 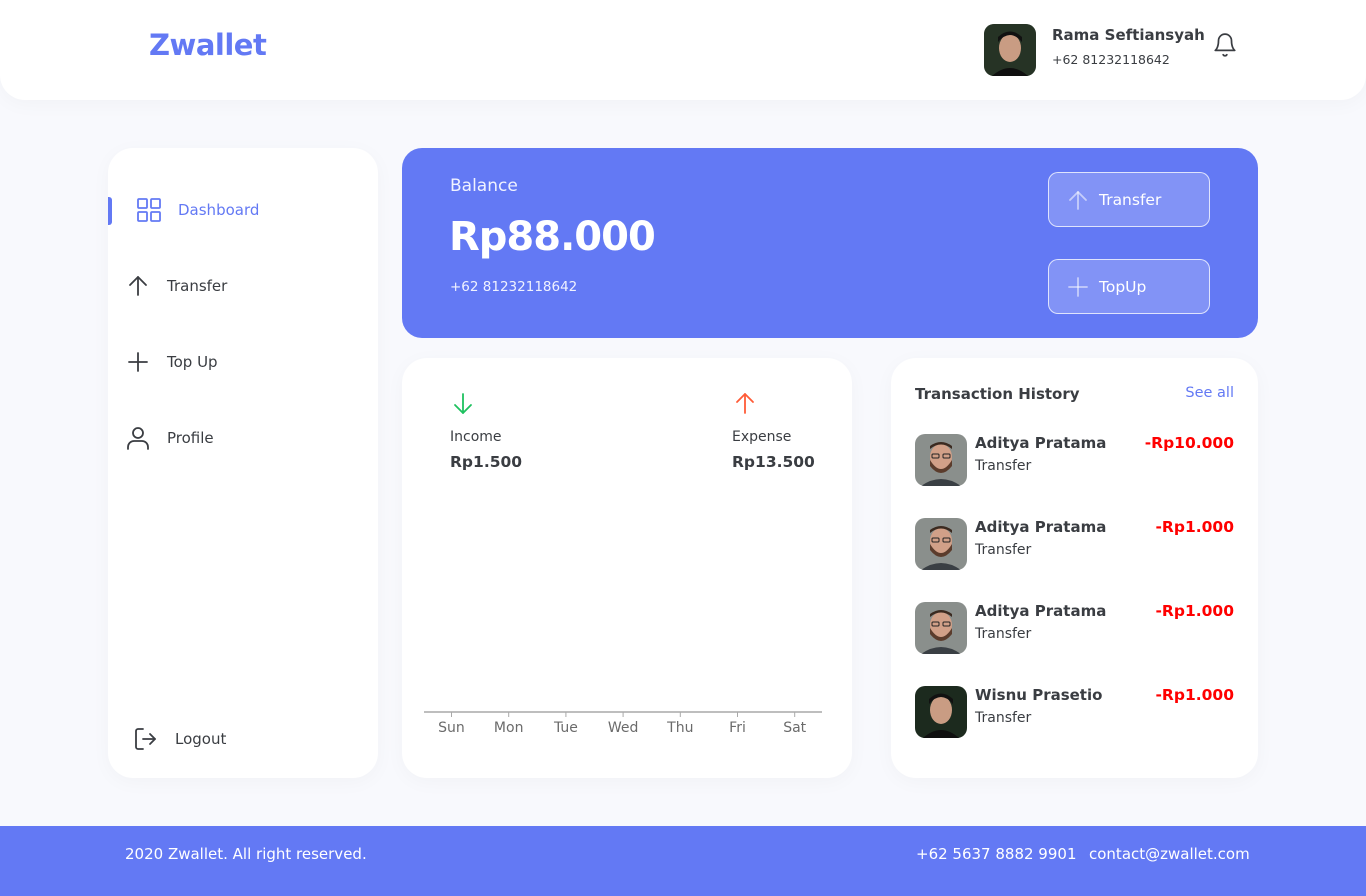 What do you see at coordinates (1128, 35) in the screenshot?
I see `user-name: Rama Seftiansyah` at bounding box center [1128, 35].